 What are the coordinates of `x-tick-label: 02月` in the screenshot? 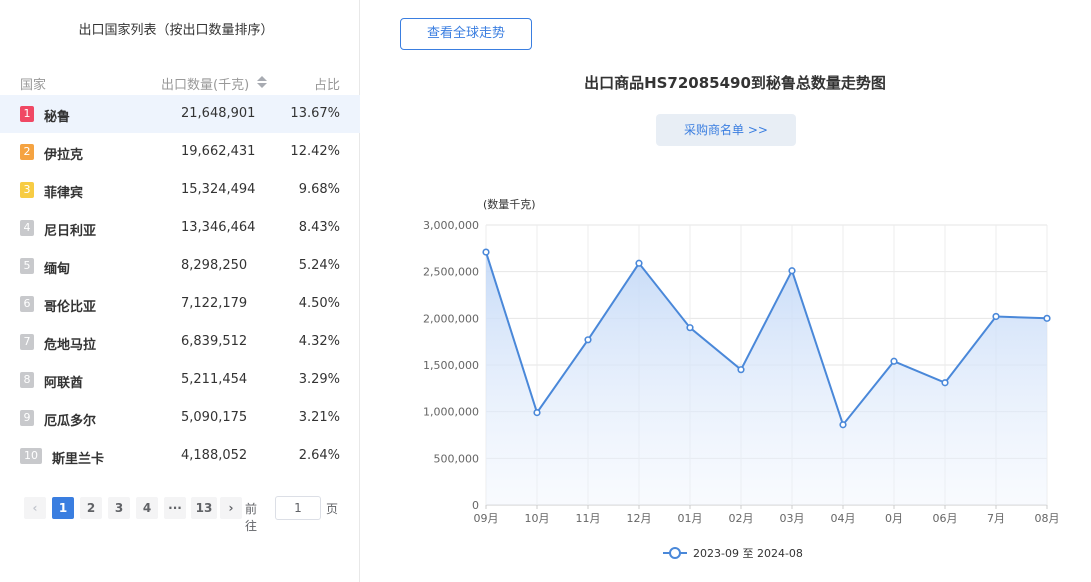 It's located at (741, 518).